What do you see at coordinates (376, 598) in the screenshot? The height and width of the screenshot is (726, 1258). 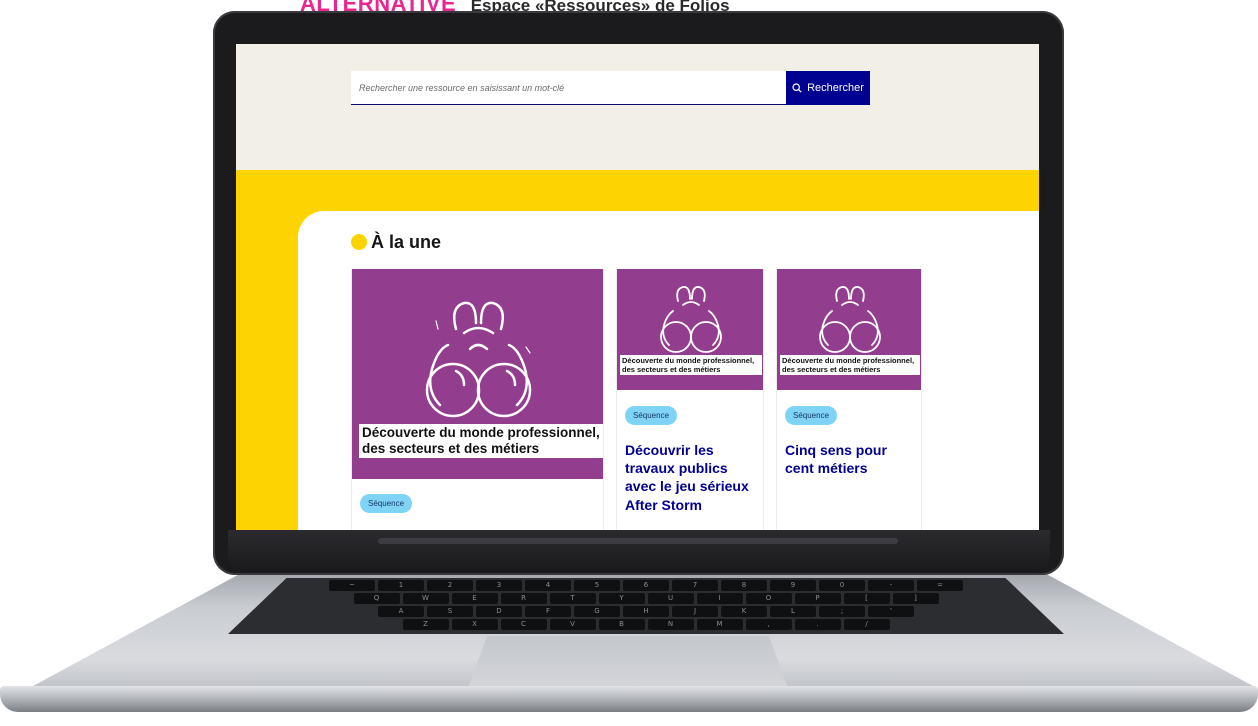 I see `keyboard-key: Q` at bounding box center [376, 598].